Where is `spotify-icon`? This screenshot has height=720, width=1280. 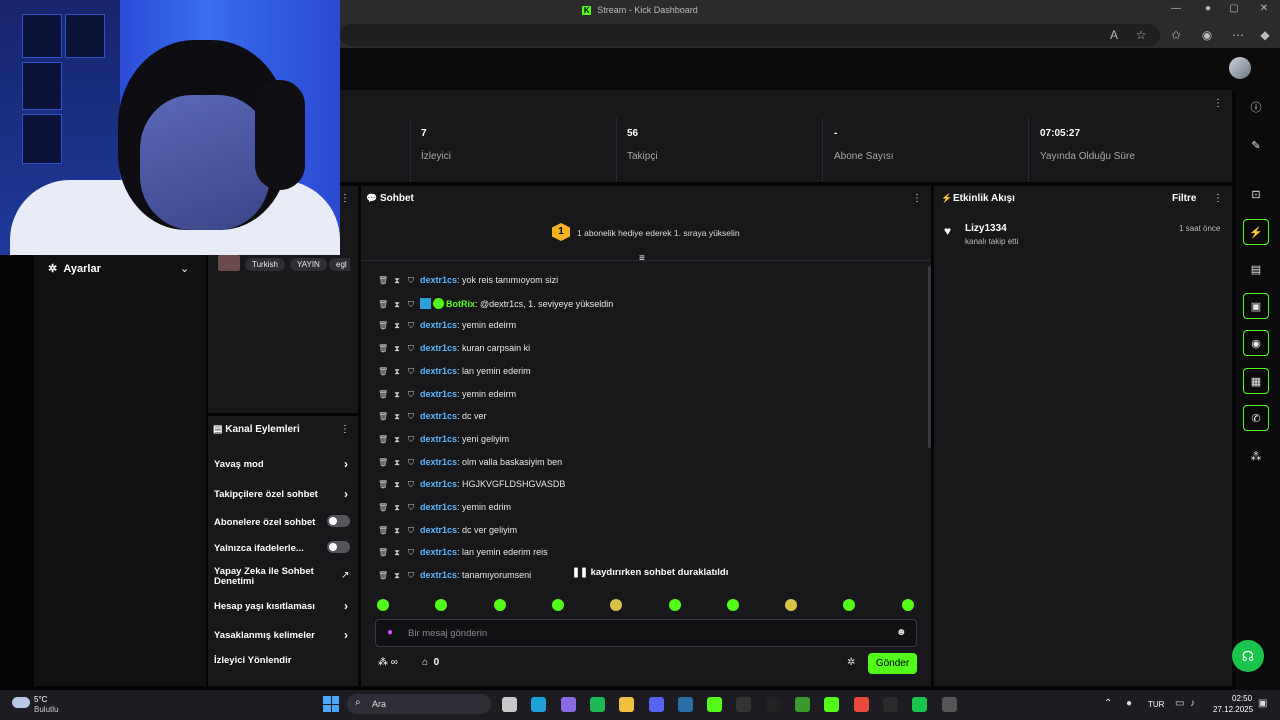
spotify-icon is located at coordinates (597, 704).